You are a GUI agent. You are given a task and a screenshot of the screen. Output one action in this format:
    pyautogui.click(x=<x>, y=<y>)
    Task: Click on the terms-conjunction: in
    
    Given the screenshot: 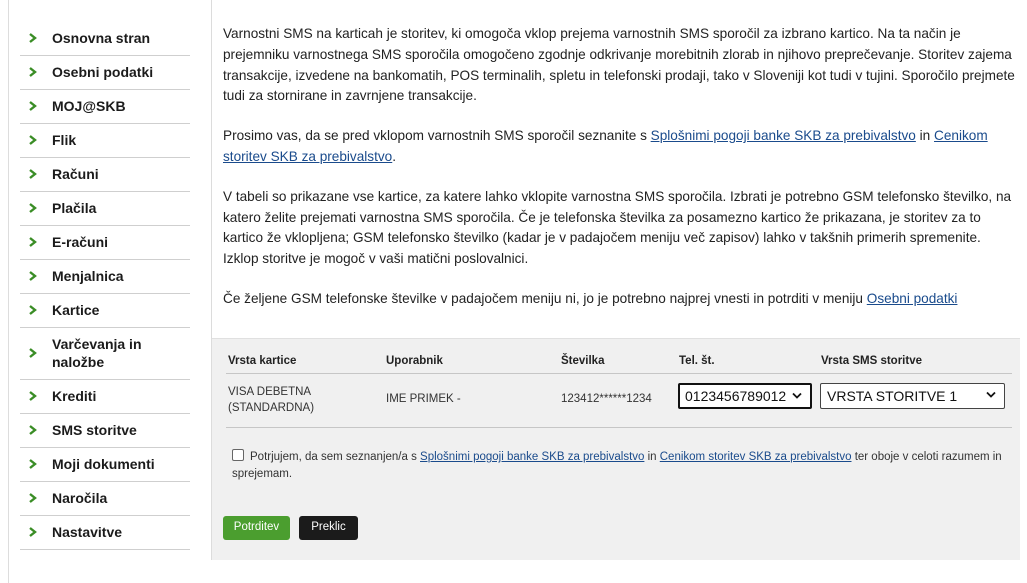 What is the action you would take?
    pyautogui.click(x=925, y=136)
    